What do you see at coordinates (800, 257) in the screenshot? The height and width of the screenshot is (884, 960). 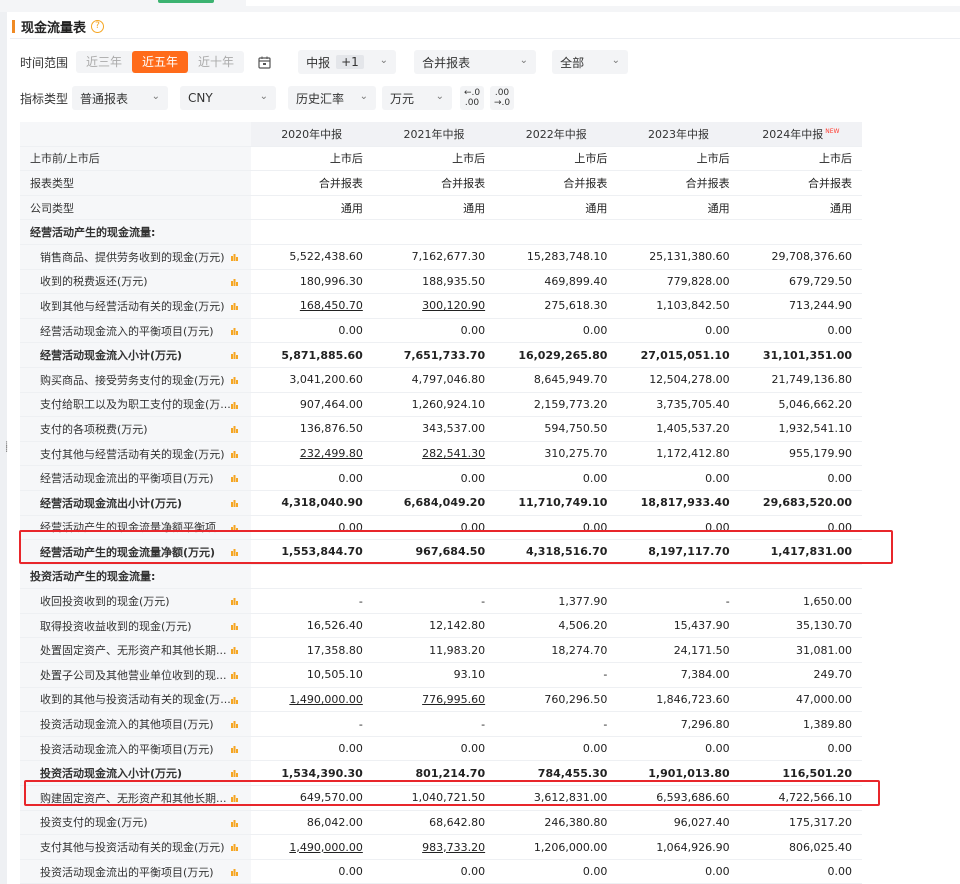 I see `table-cell: 29,708,376.60` at bounding box center [800, 257].